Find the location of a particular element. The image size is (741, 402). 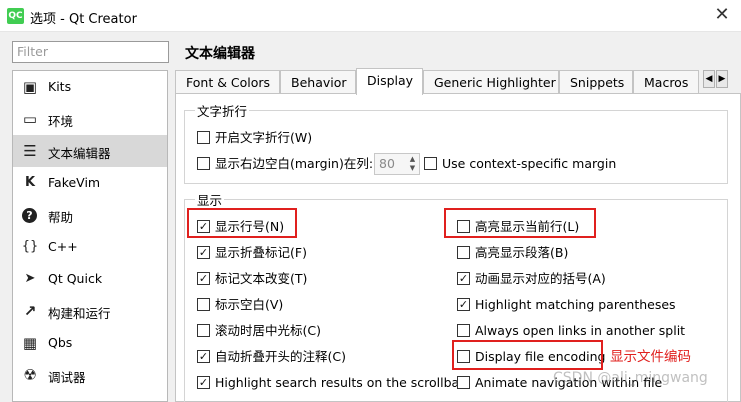

checkbox-label: 滚动时居中光标(C) is located at coordinates (268, 330).